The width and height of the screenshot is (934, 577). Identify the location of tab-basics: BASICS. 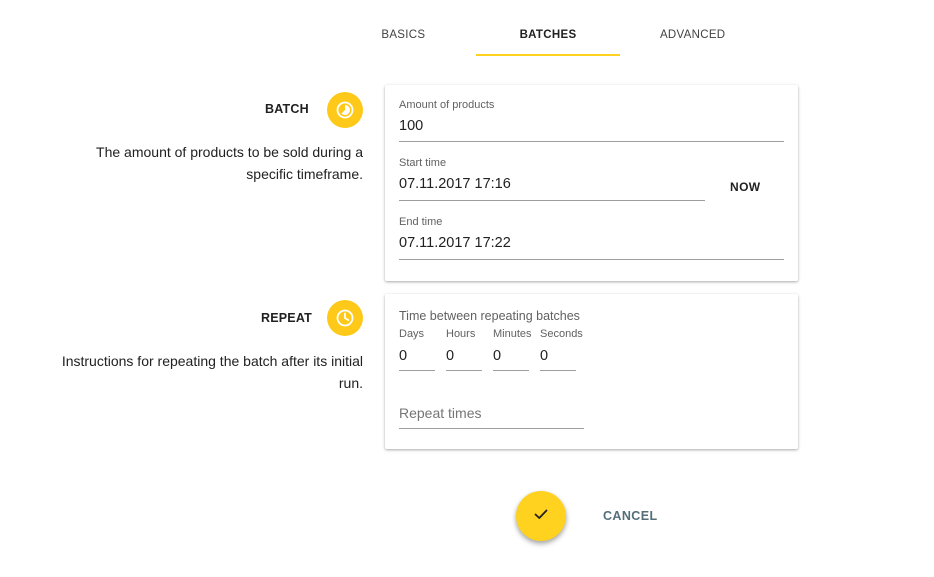
(403, 35).